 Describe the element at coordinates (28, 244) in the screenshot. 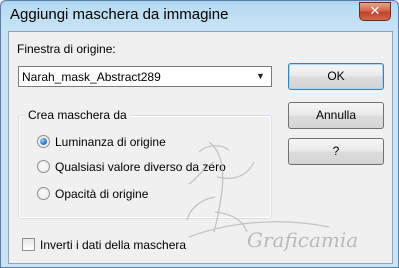

I see `invert-mask-checkbox` at that location.